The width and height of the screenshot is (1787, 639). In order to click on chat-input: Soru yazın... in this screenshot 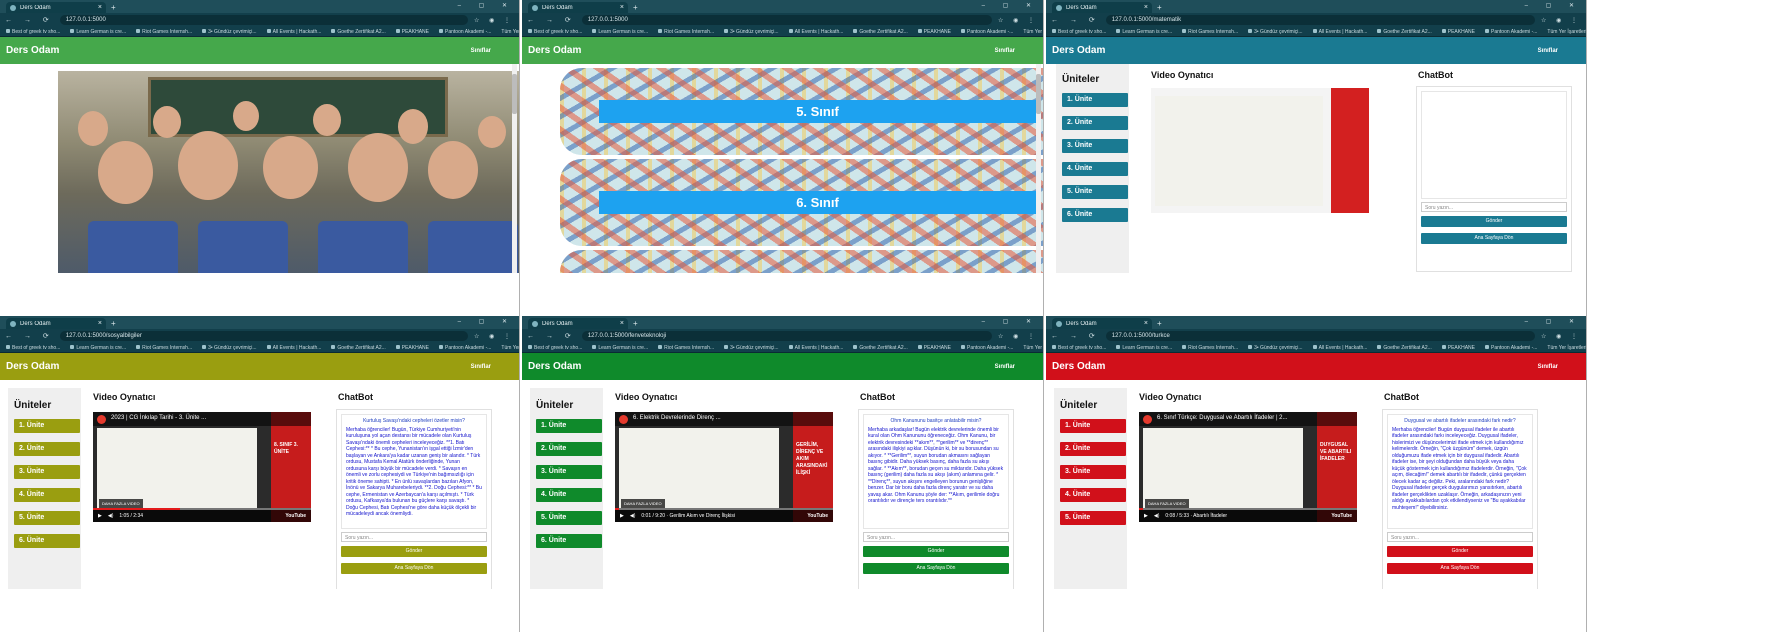, I will do `click(414, 537)`.